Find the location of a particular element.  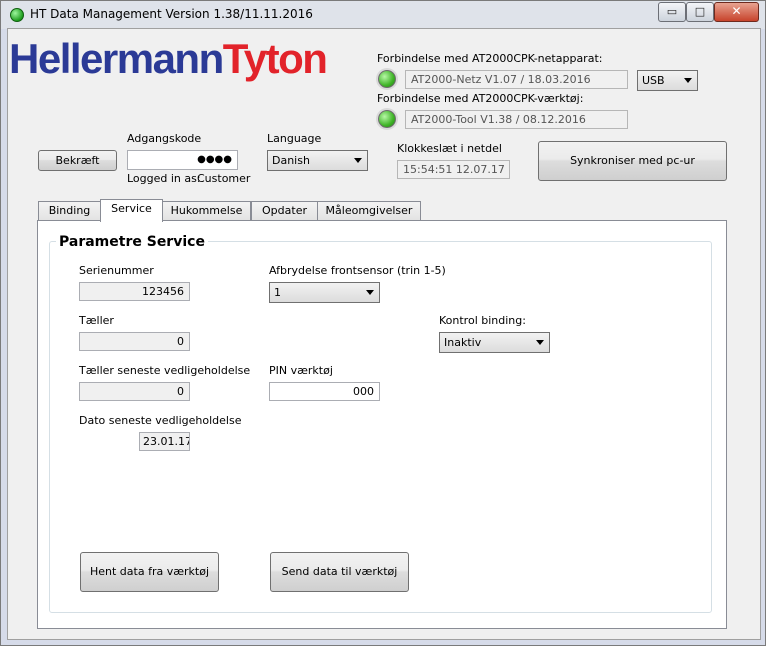

password-input: ●●●● is located at coordinates (182, 160).